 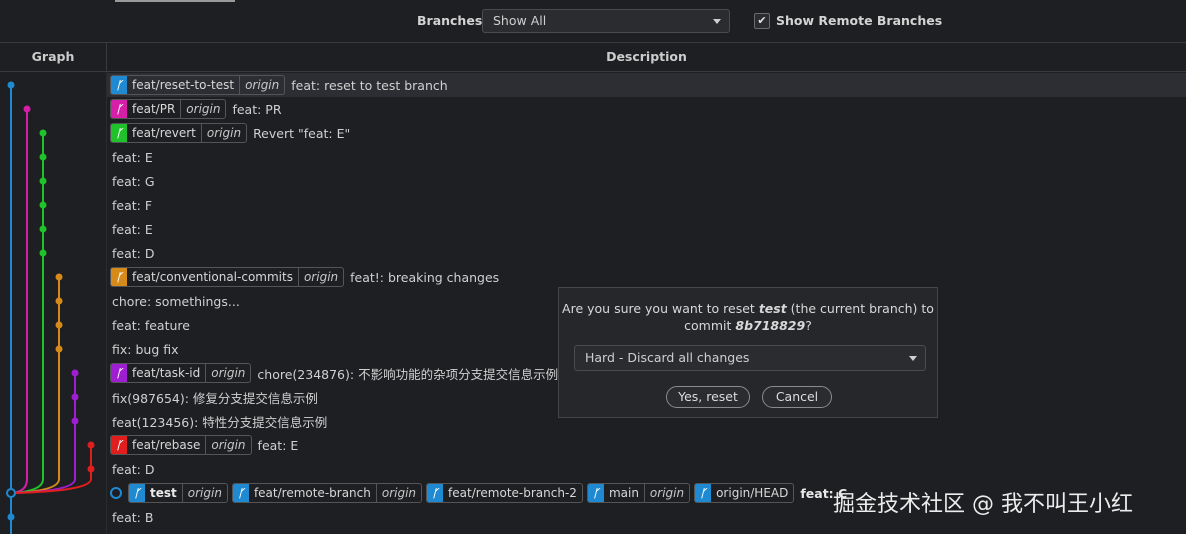 What do you see at coordinates (646, 445) in the screenshot?
I see `table-row: ᚴ feat/rebase origin feat: E` at bounding box center [646, 445].